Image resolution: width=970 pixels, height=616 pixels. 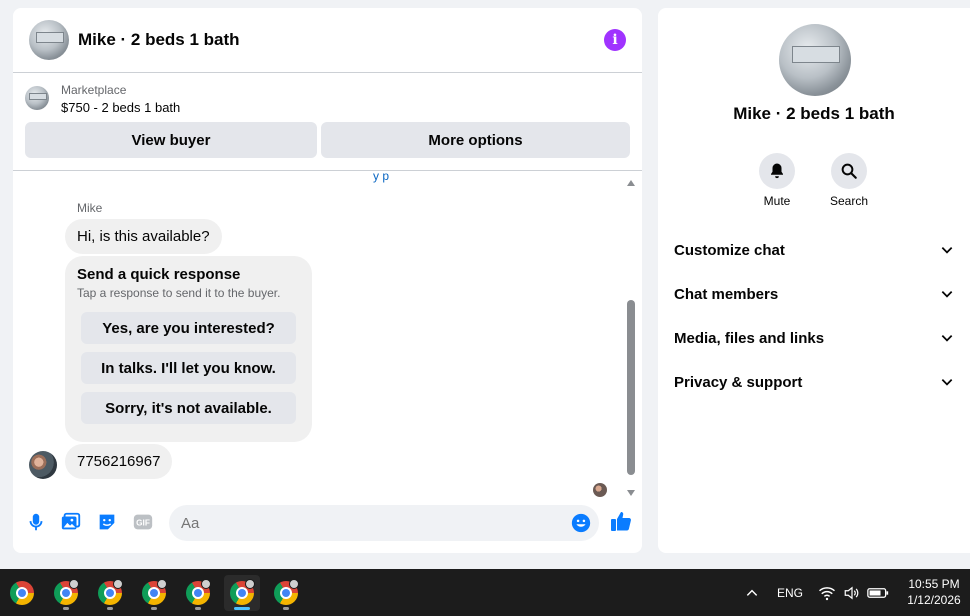 What do you see at coordinates (37, 98) in the screenshot?
I see `listing-thumbnail` at bounding box center [37, 98].